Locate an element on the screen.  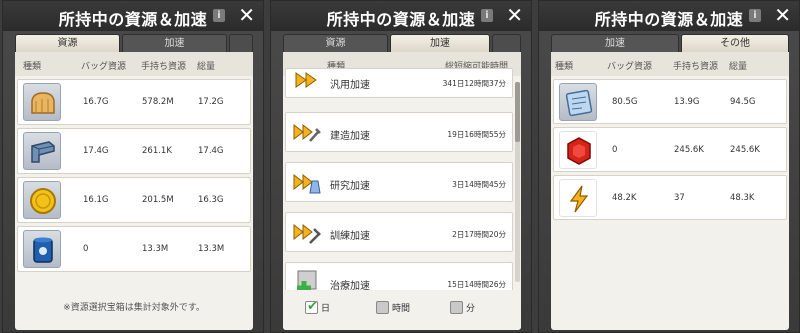
bag-value: 16.7G is located at coordinates (96, 102).